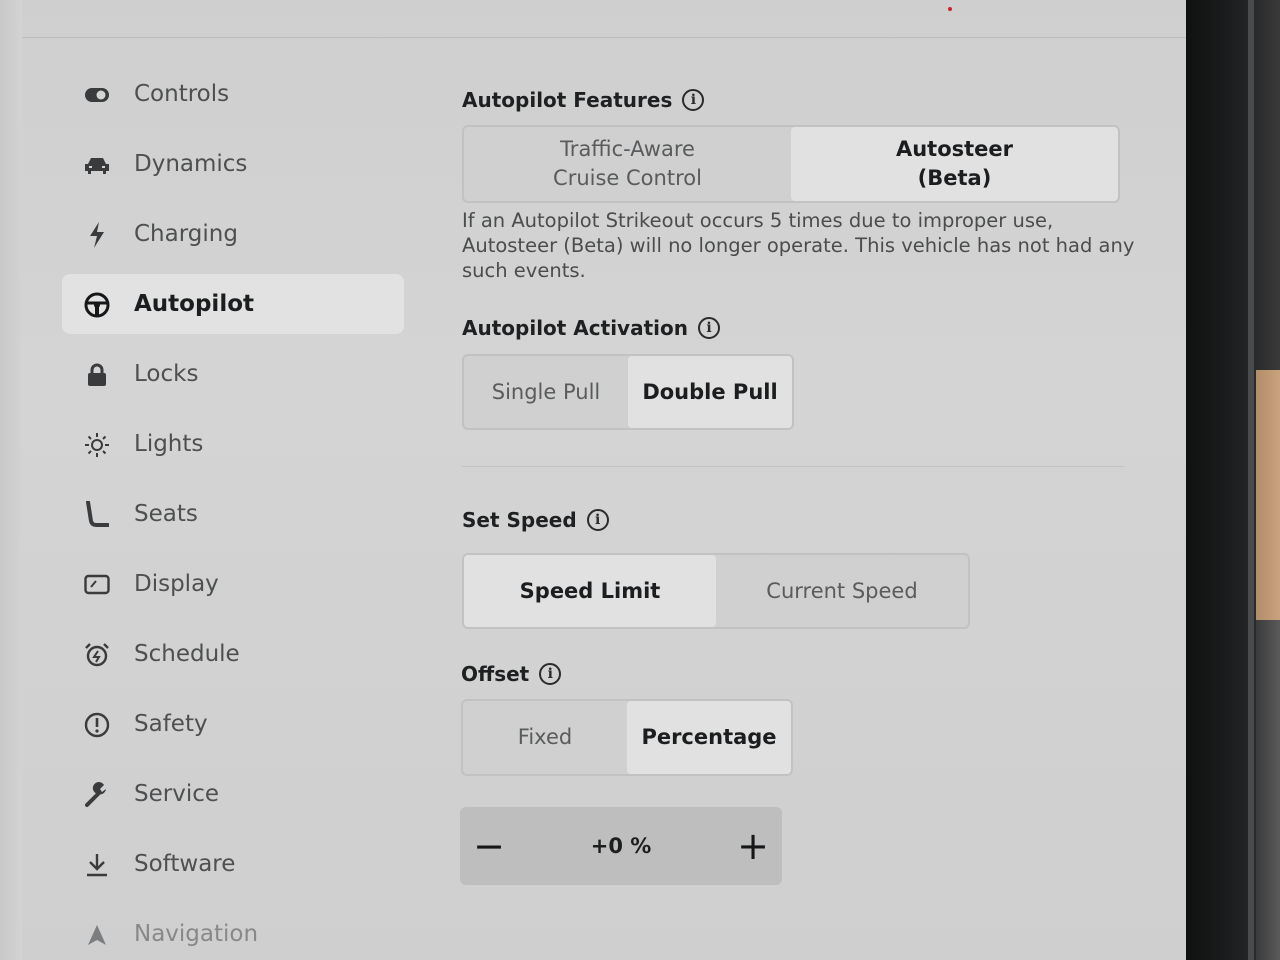 This screenshot has height=960, width=1280. I want to click on option-traffic-aware-cruise-control: Traffic-Aware Cruise Control, so click(627, 164).